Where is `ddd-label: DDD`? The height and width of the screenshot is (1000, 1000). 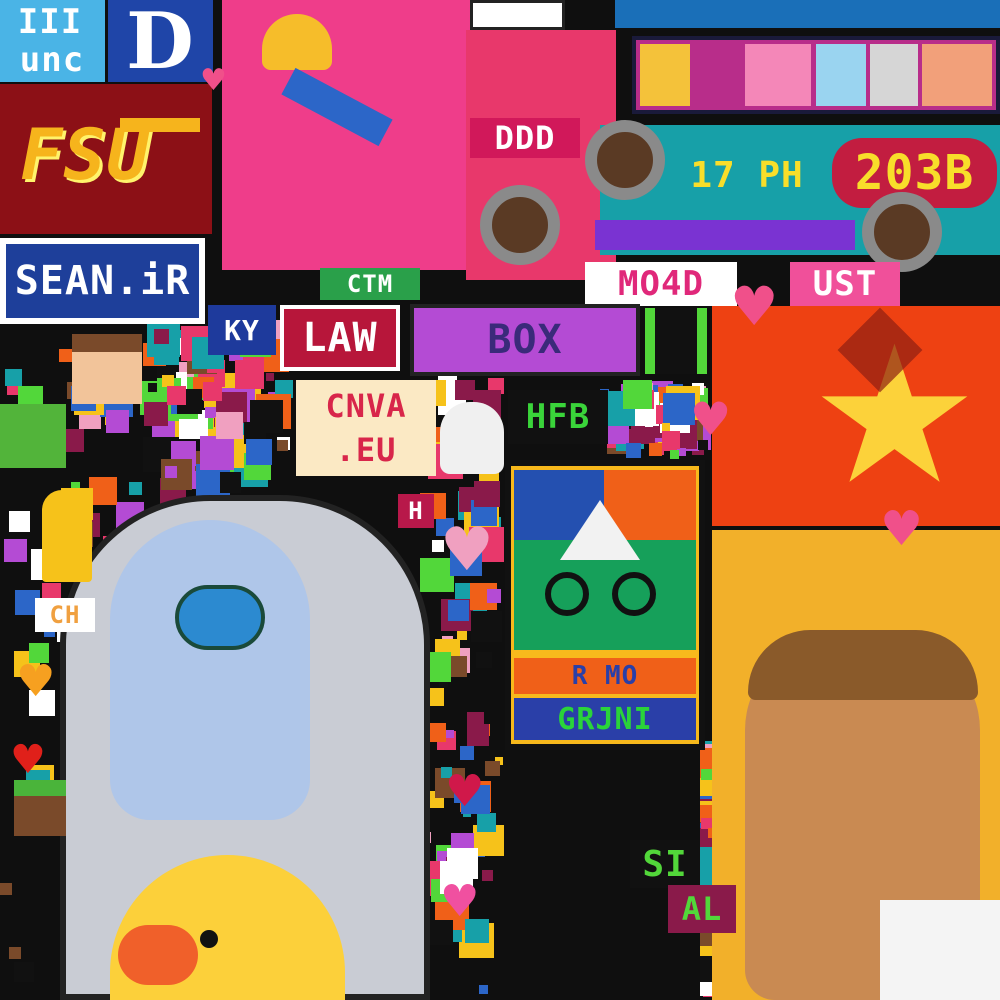 ddd-label: DDD is located at coordinates (525, 138).